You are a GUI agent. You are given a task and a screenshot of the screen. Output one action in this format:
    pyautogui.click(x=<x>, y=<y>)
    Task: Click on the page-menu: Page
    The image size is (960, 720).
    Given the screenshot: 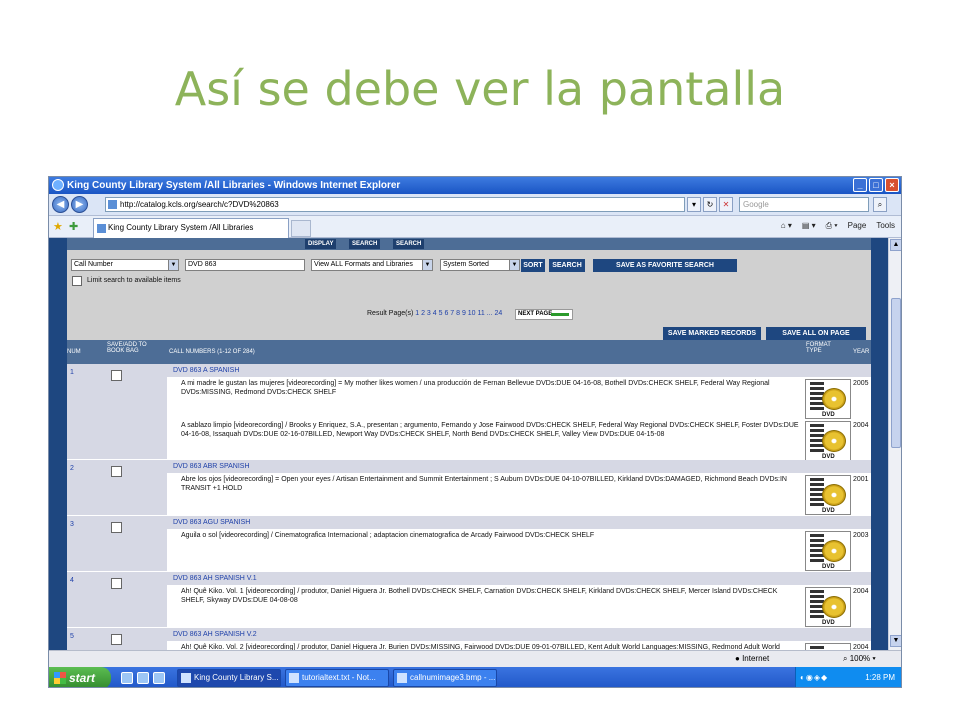 What is the action you would take?
    pyautogui.click(x=857, y=226)
    